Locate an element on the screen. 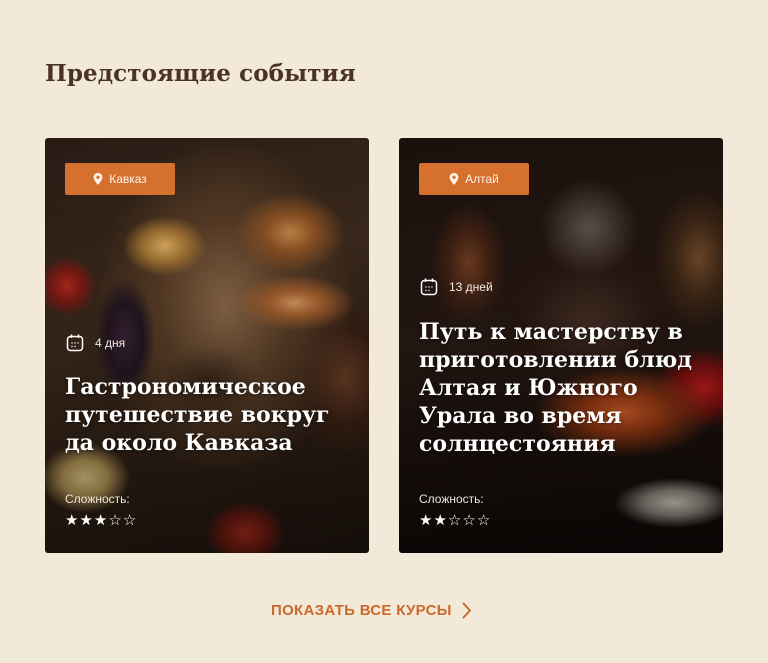 This screenshot has width=768, height=663. difficulty-rating: ★ ★ ★ ☆ ☆ is located at coordinates (100, 520).